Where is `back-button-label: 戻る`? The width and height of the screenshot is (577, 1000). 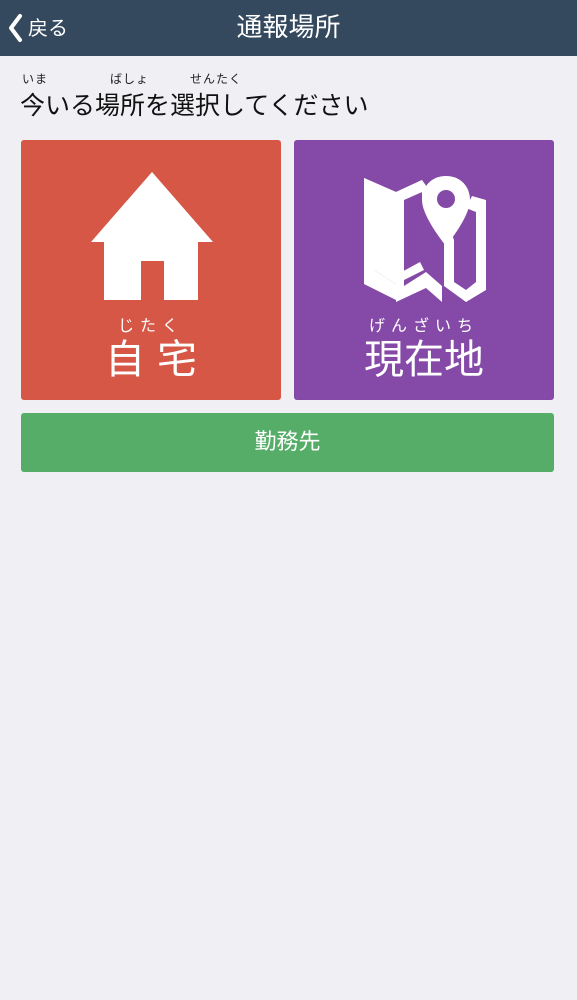 back-button-label: 戻る is located at coordinates (48, 28).